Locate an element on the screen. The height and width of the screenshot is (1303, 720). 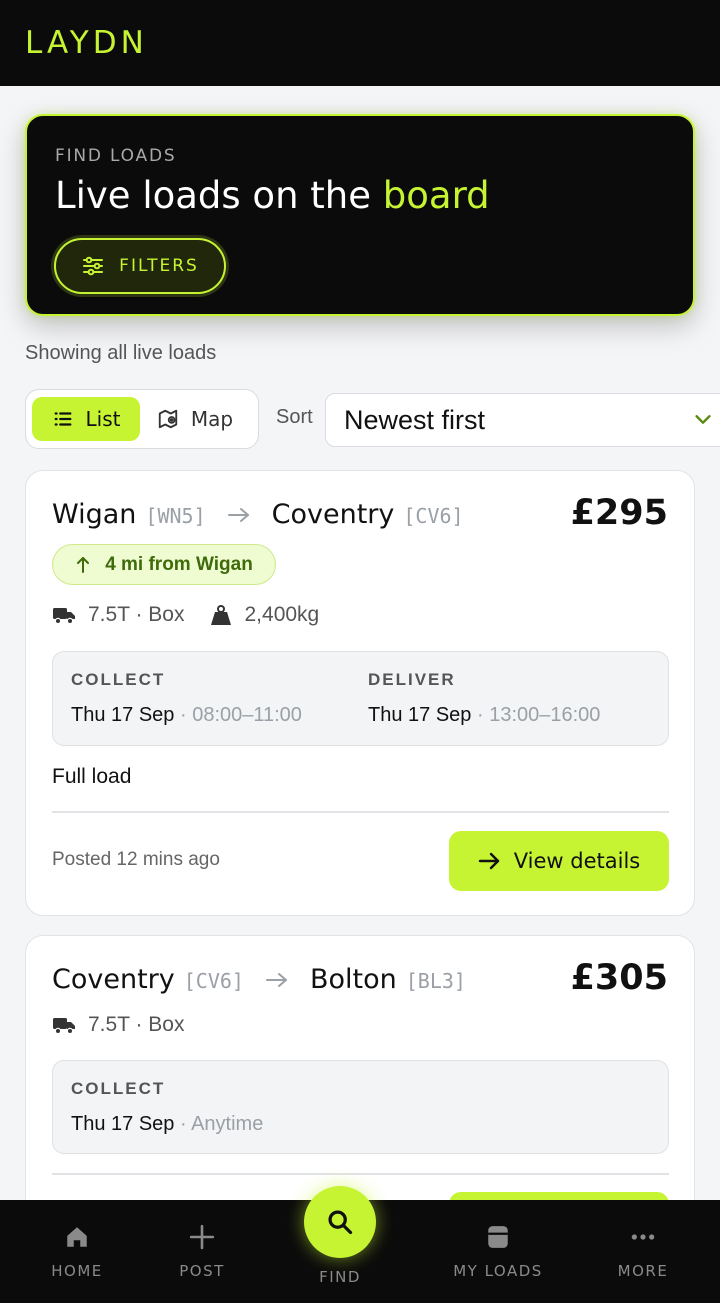
destination-postcode: [CV6] is located at coordinates (433, 516).